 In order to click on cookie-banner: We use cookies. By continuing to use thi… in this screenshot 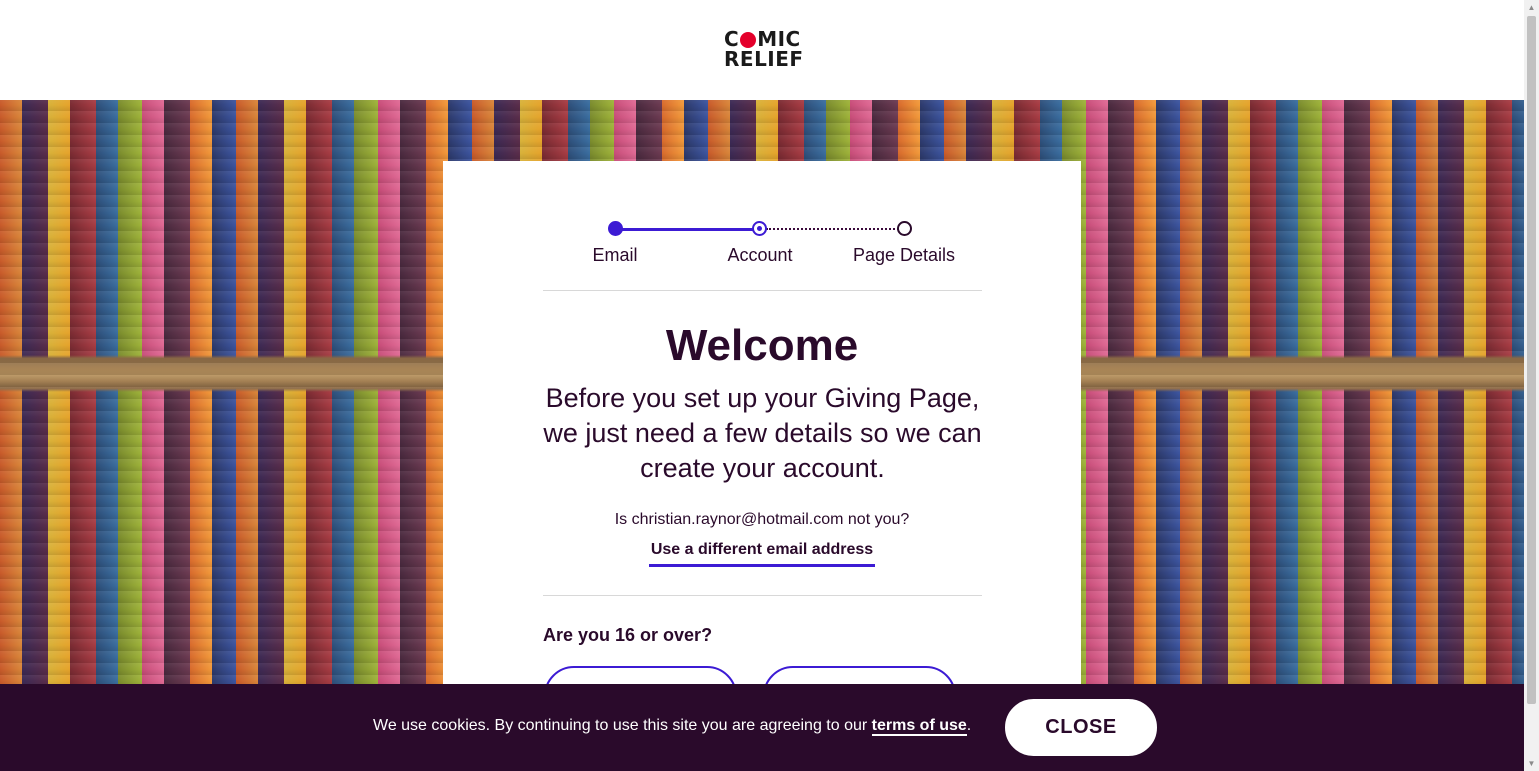, I will do `click(762, 727)`.